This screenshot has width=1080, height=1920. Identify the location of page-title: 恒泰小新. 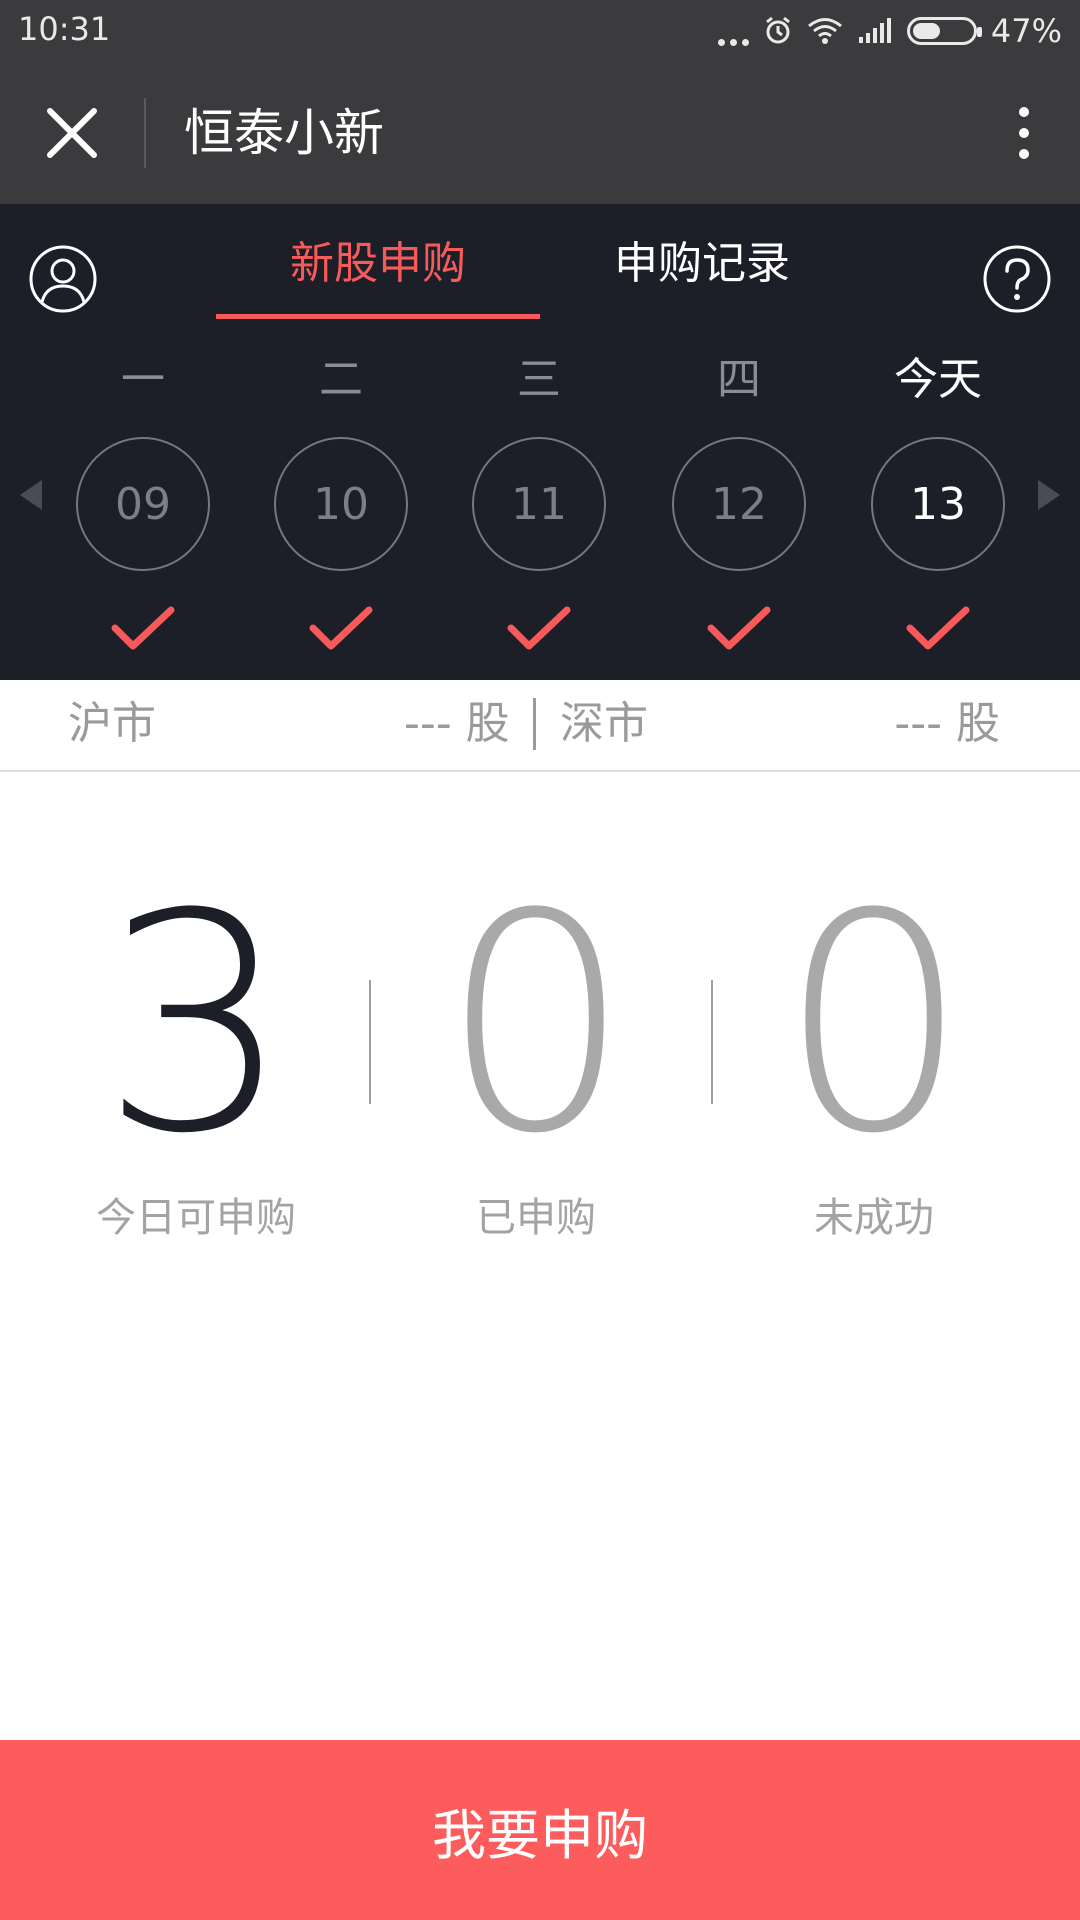
(284, 133).